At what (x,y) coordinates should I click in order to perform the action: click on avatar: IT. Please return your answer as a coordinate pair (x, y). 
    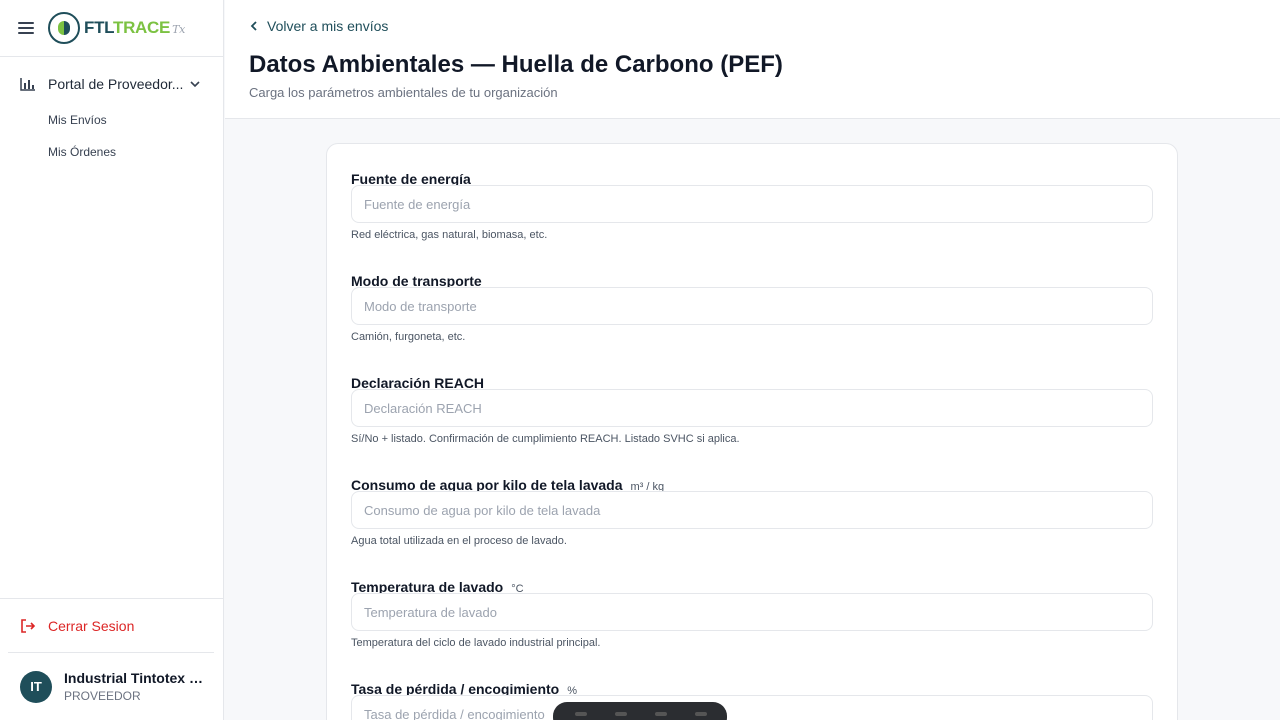
    Looking at the image, I should click on (36, 686).